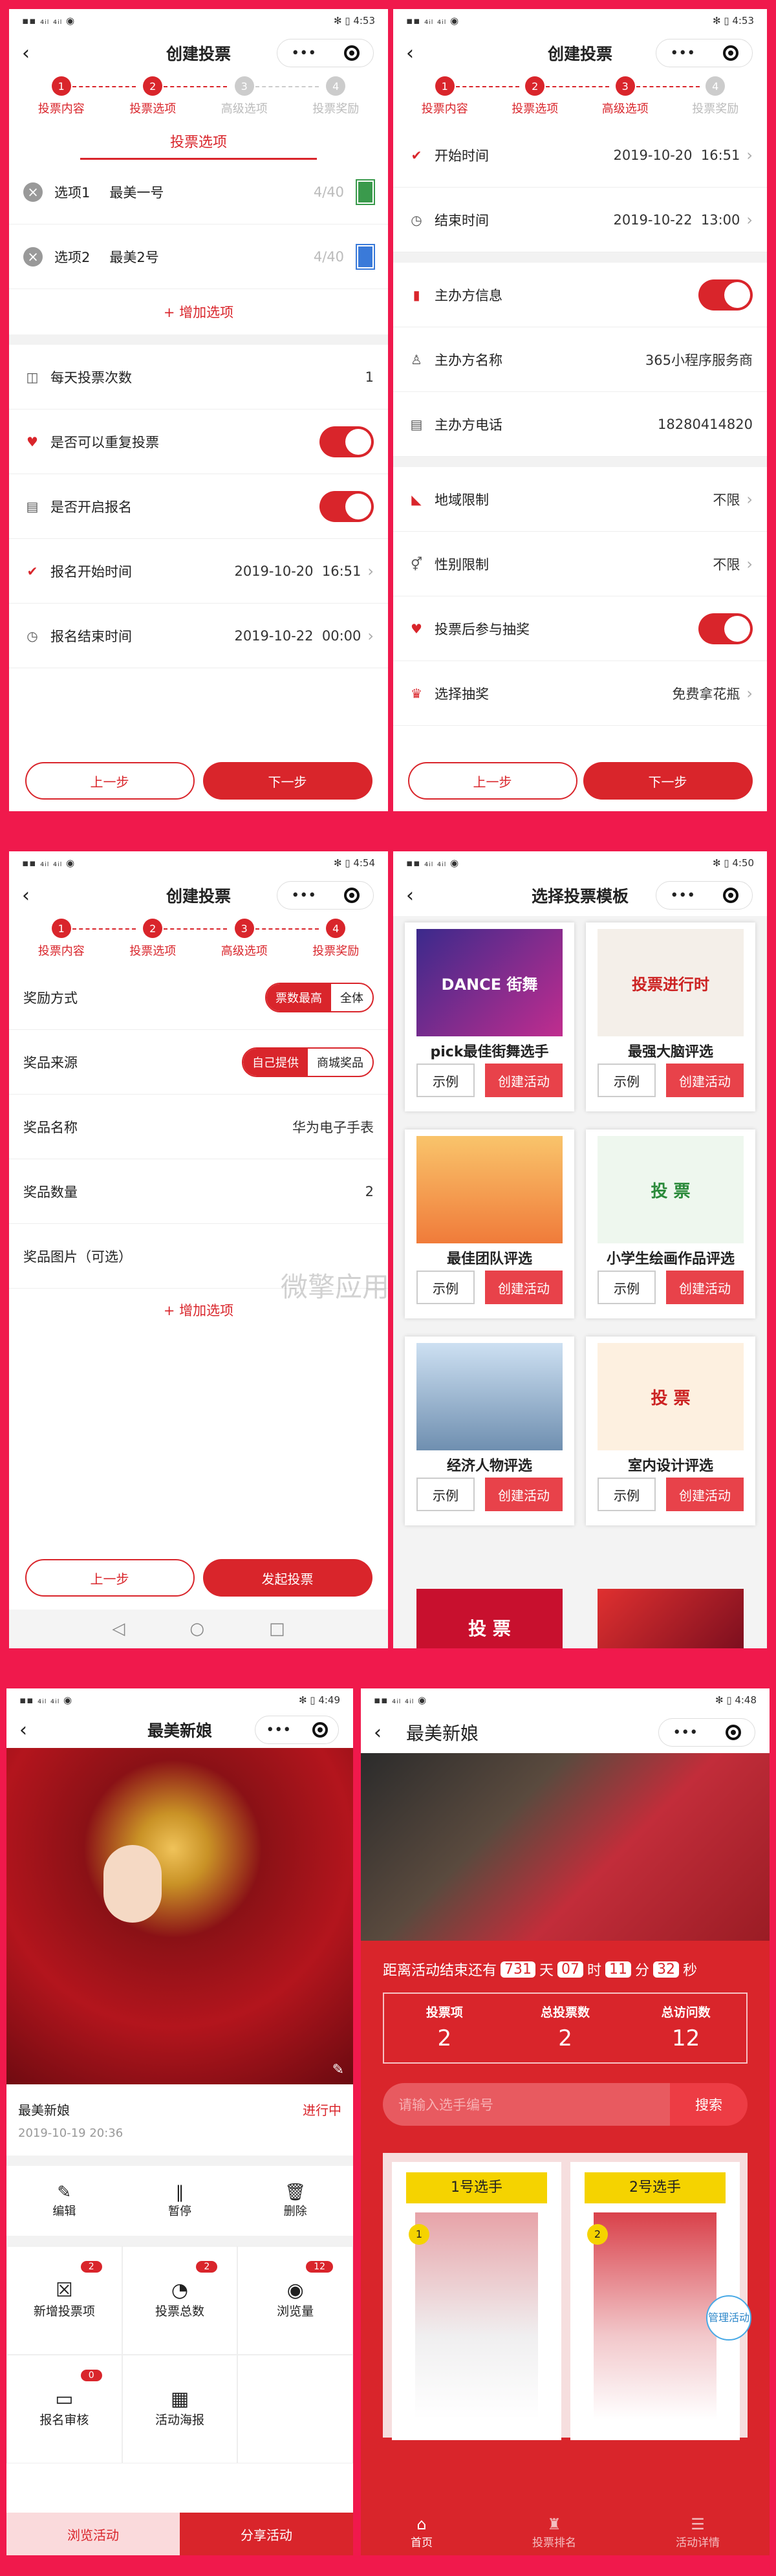 This screenshot has height=2576, width=776. I want to click on reward-method-switch: 票数最高 全体, so click(319, 997).